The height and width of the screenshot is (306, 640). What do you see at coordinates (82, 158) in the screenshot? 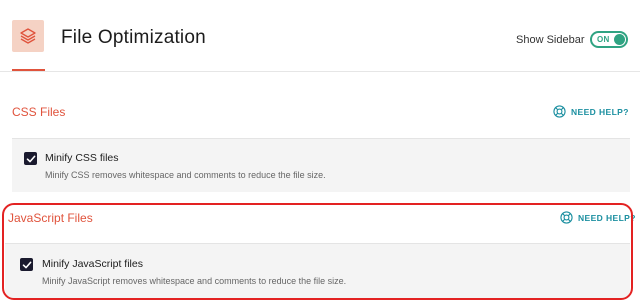
I see `minify-css-label: Minify CSS files` at bounding box center [82, 158].